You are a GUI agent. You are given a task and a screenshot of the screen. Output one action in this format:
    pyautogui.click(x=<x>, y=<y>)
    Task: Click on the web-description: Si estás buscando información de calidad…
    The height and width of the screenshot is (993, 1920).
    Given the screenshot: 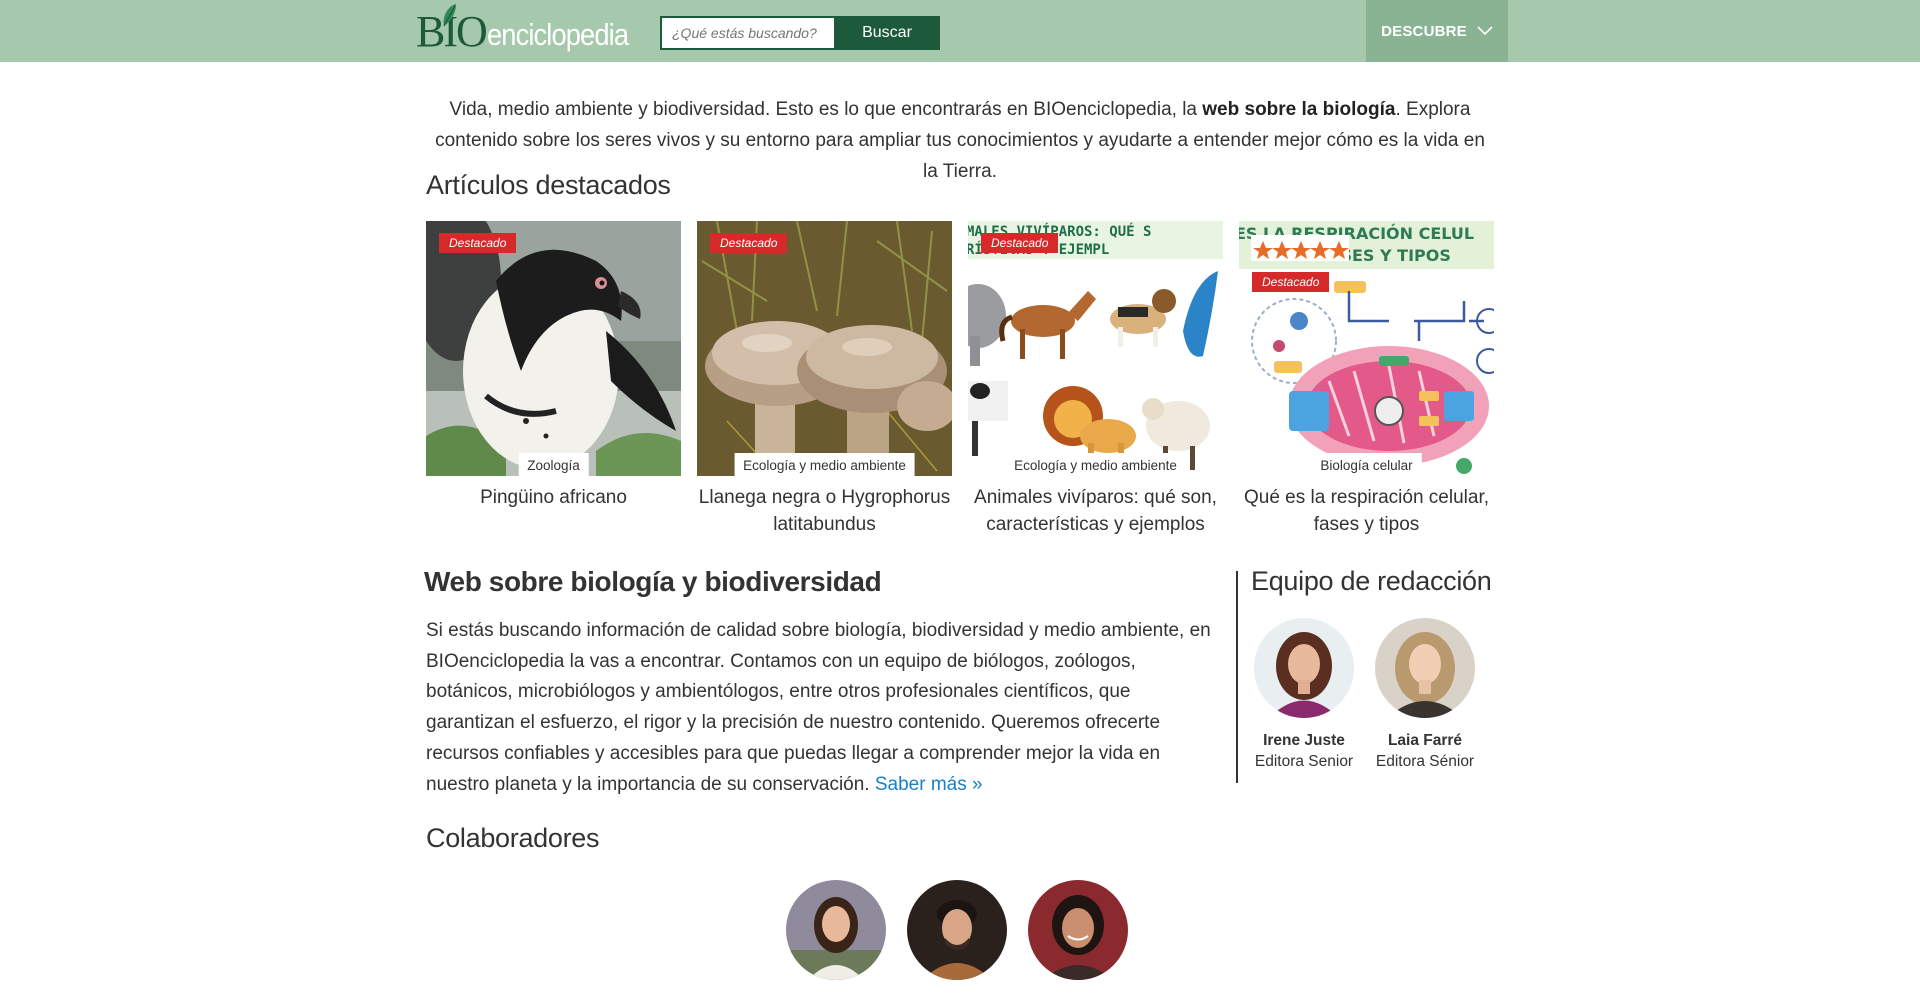 What is the action you would take?
    pyautogui.click(x=818, y=707)
    